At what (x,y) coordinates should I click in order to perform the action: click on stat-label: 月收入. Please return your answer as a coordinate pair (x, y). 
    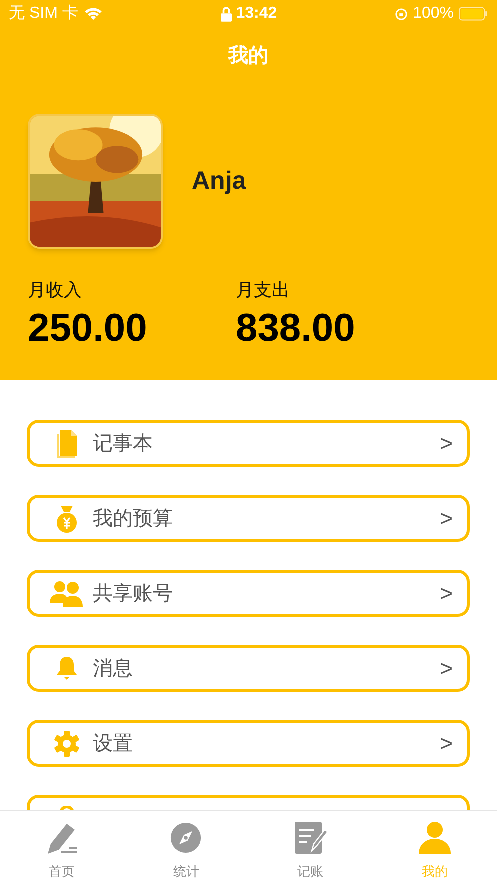
    Looking at the image, I should click on (55, 290).